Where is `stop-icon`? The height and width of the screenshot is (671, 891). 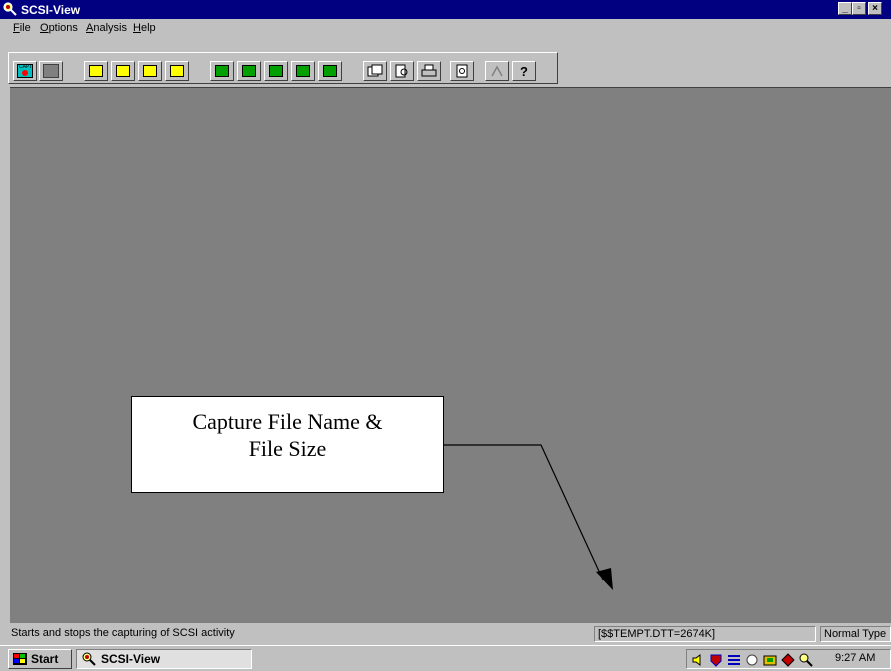
stop-icon is located at coordinates (51, 71).